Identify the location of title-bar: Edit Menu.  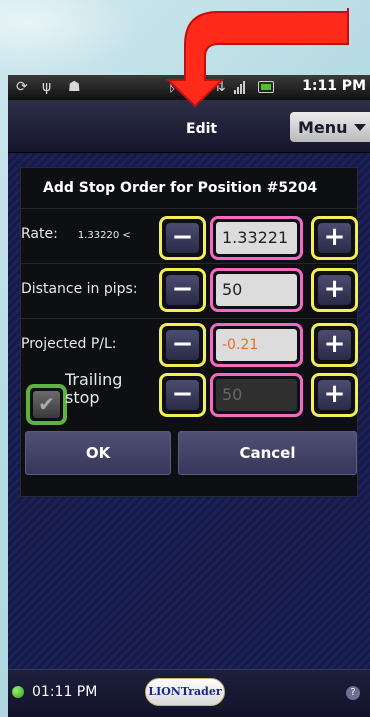
(189, 126).